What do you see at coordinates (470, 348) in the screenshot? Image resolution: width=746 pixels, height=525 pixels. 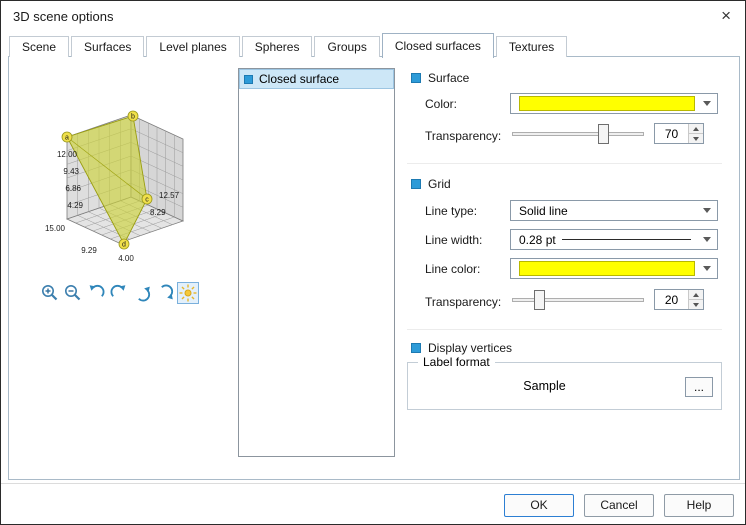 I see `display-vertices-label: Display vertices` at bounding box center [470, 348].